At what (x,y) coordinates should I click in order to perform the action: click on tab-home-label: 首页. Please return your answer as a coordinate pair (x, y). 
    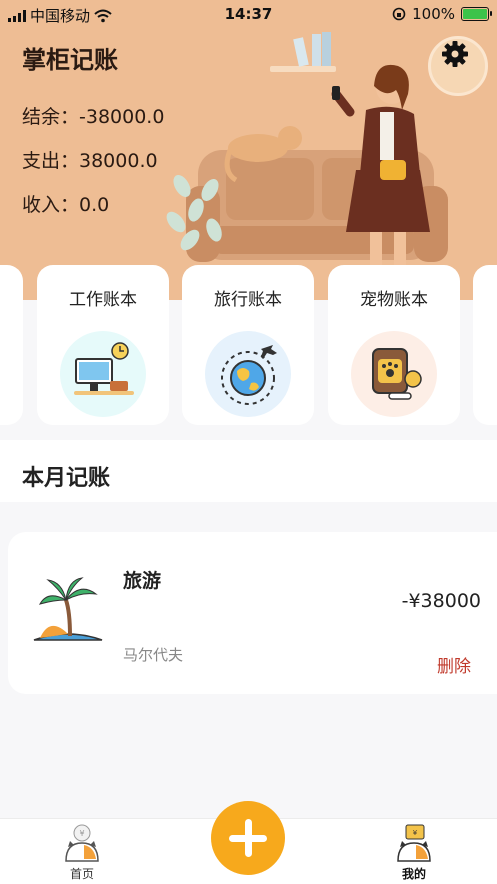
    Looking at the image, I should click on (81, 874).